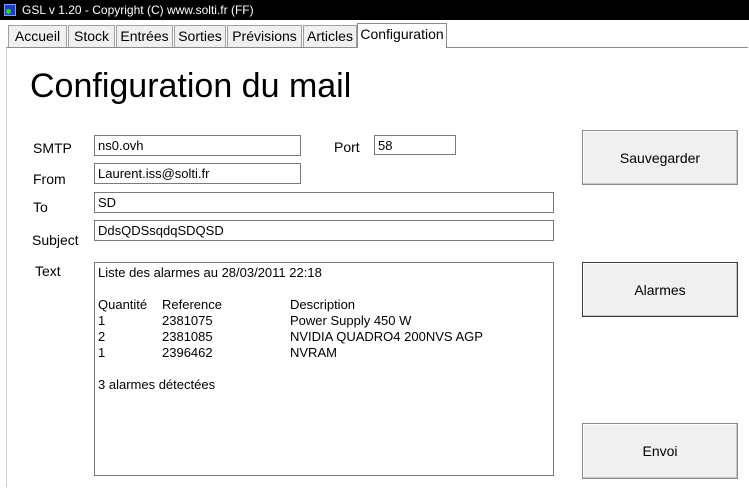 The image size is (749, 488). What do you see at coordinates (210, 272) in the screenshot?
I see `message-intro: Liste des alarmes au 28/03/2011 22:18` at bounding box center [210, 272].